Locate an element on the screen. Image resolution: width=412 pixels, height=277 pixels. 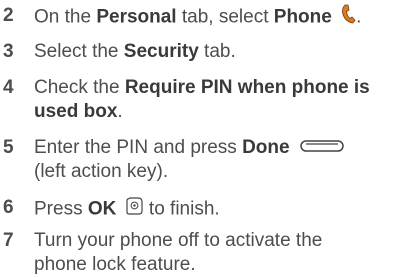
step-text: used box. is located at coordinates (78, 112).